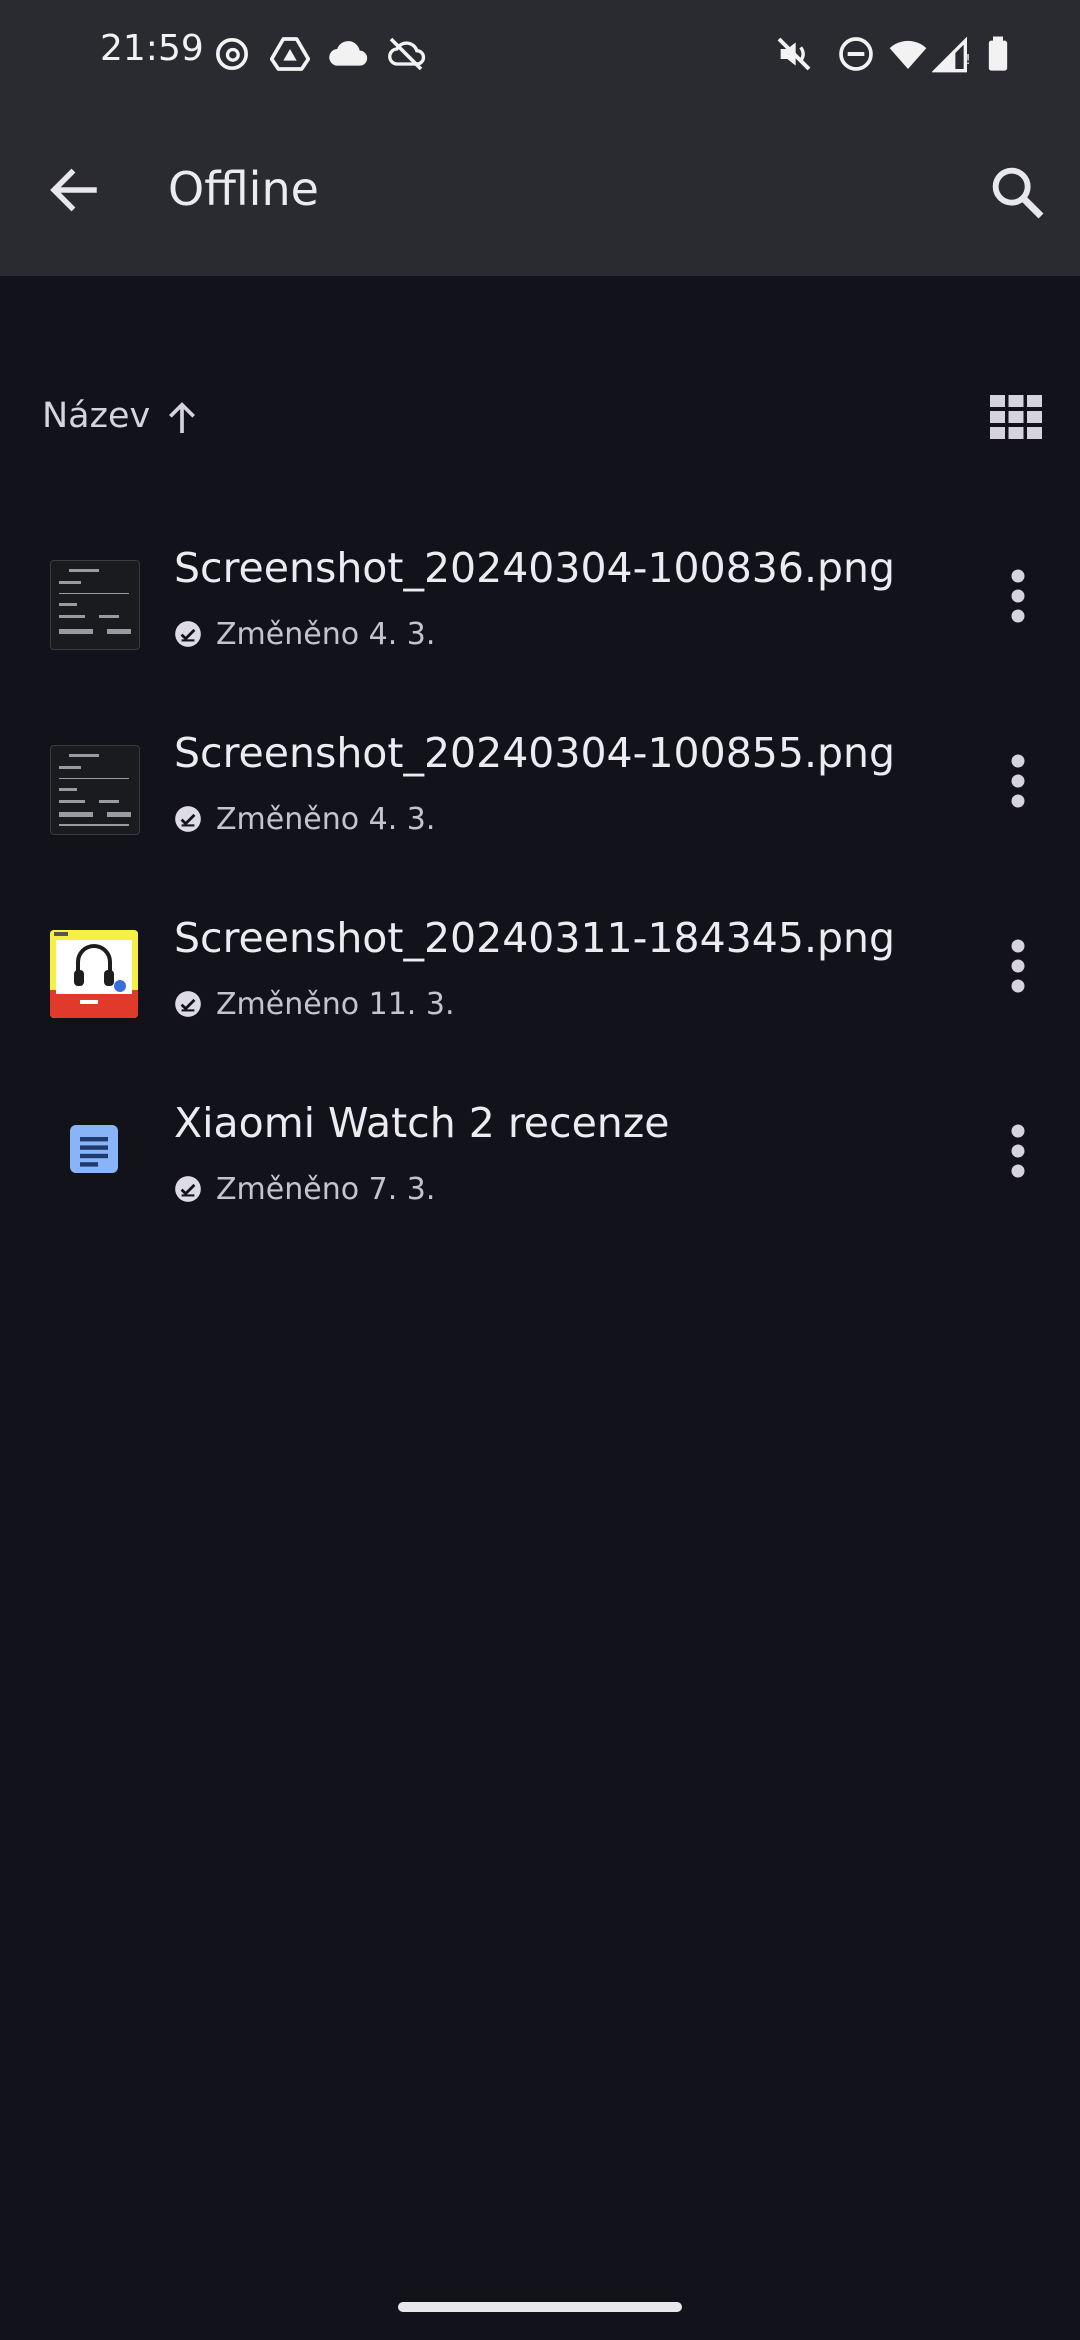 This screenshot has width=1080, height=2340. Describe the element at coordinates (540, 1167) in the screenshot. I see `file-row: Xiaomi Watch 2 recenze Změněno 7. 3.` at that location.